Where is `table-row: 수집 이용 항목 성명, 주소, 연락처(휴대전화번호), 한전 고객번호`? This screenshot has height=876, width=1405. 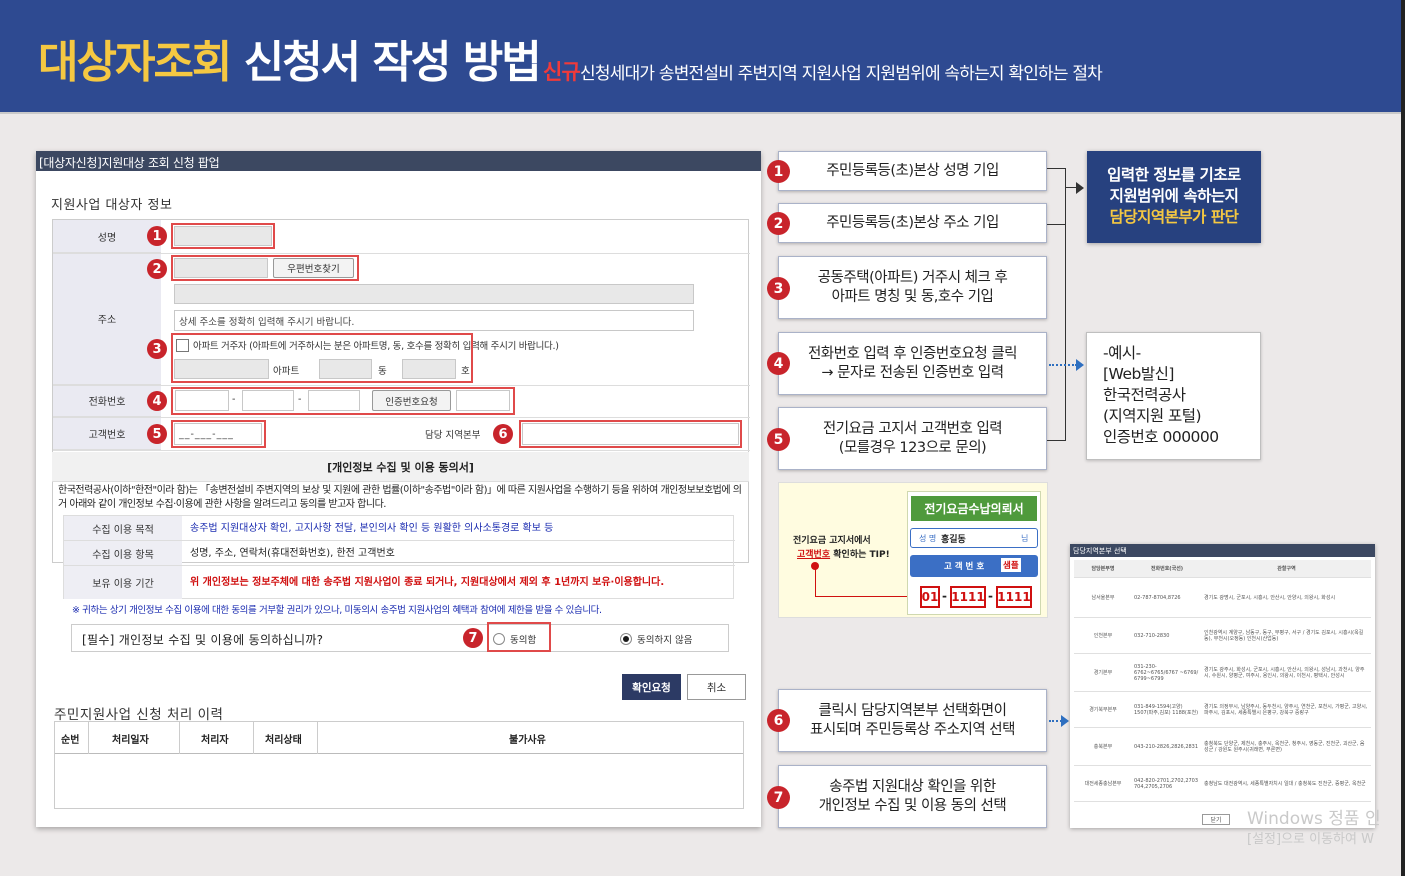
table-row: 수집 이용 항목 성명, 주소, 연락처(휴대전화번호), 한전 고객번호 is located at coordinates (399, 553).